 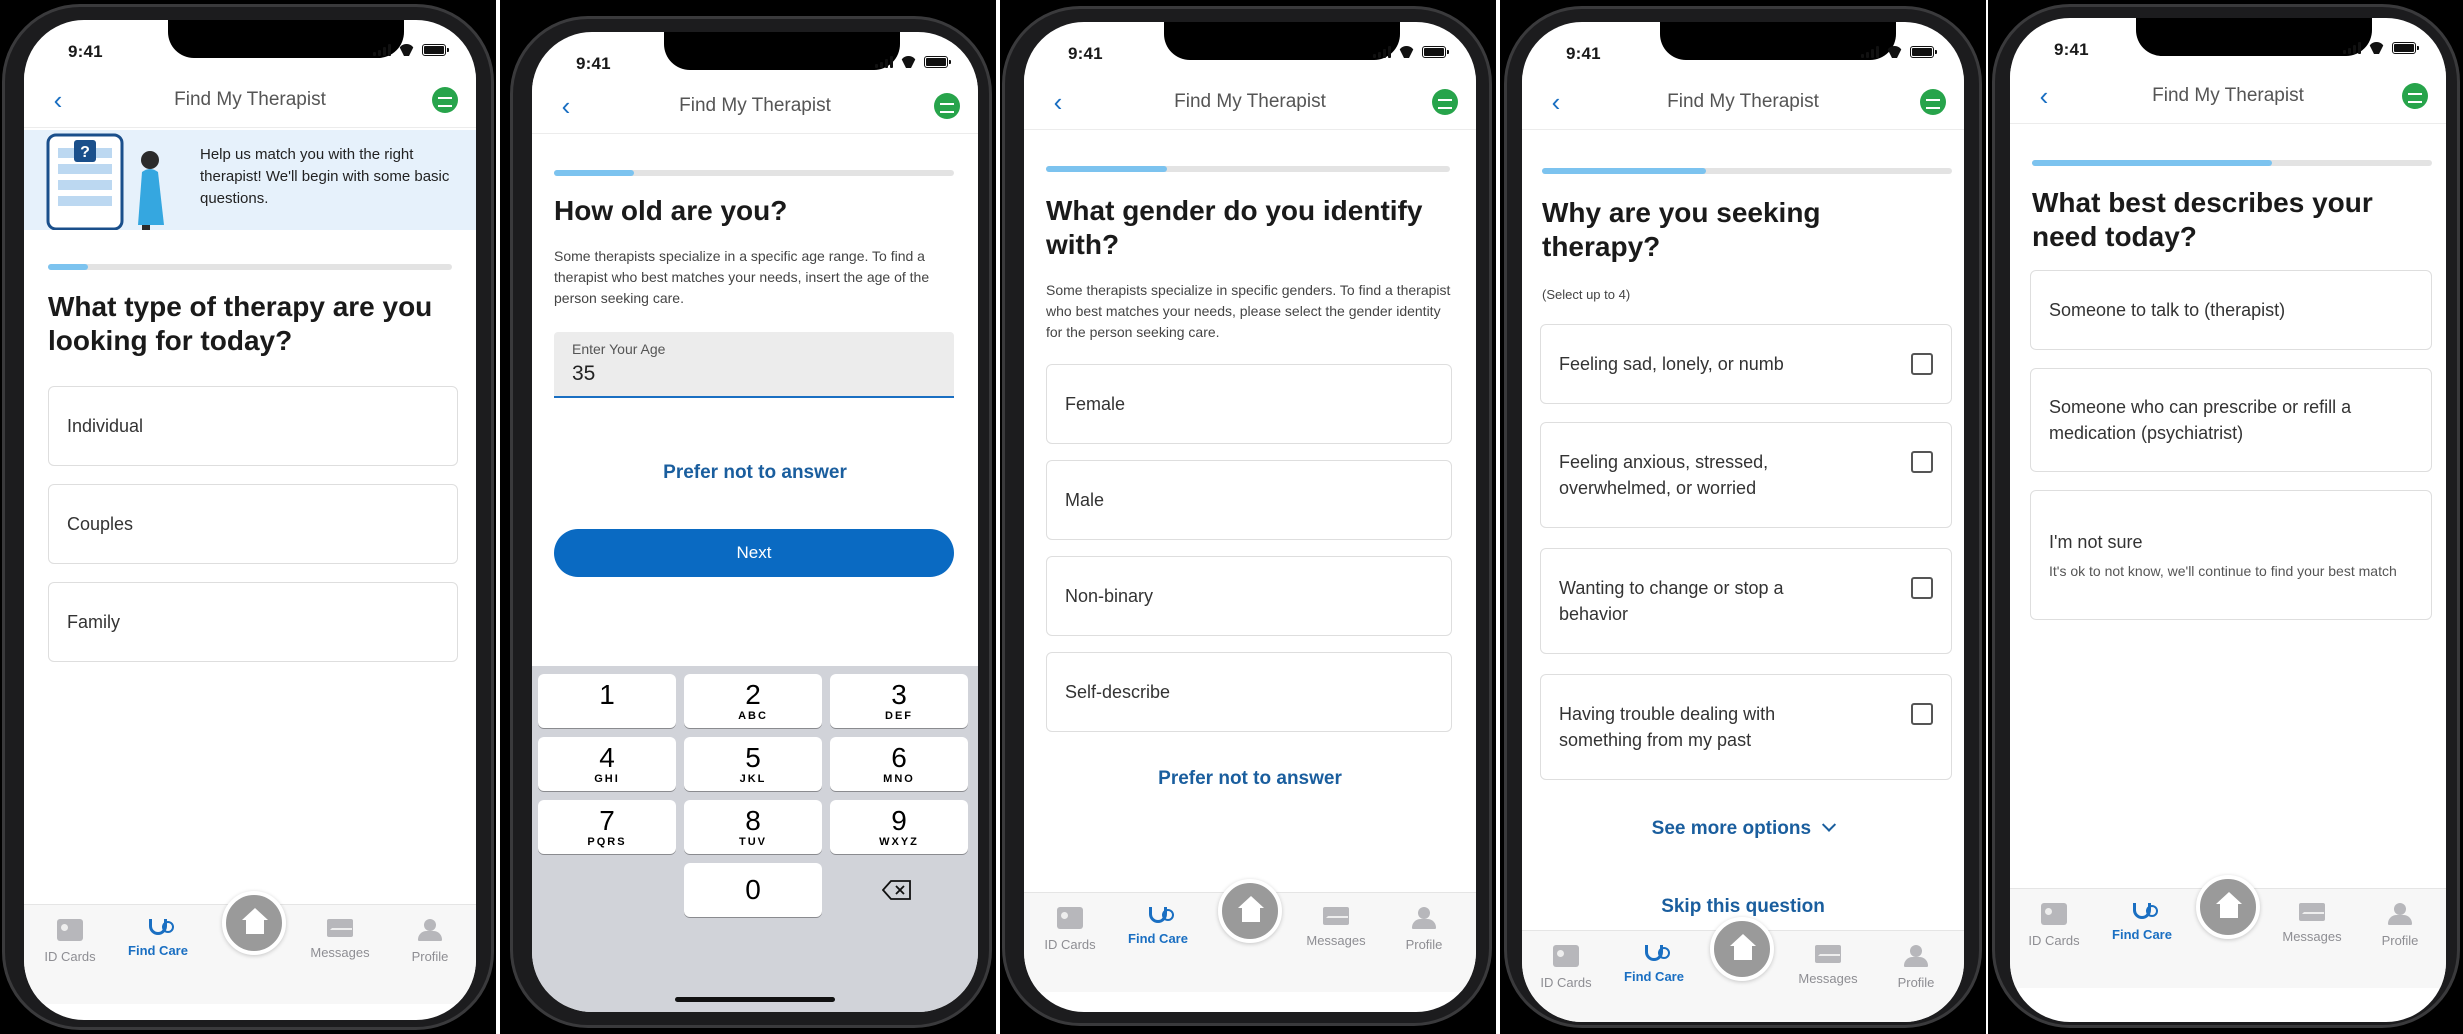 What do you see at coordinates (896, 890) in the screenshot?
I see `backspace-icon` at bounding box center [896, 890].